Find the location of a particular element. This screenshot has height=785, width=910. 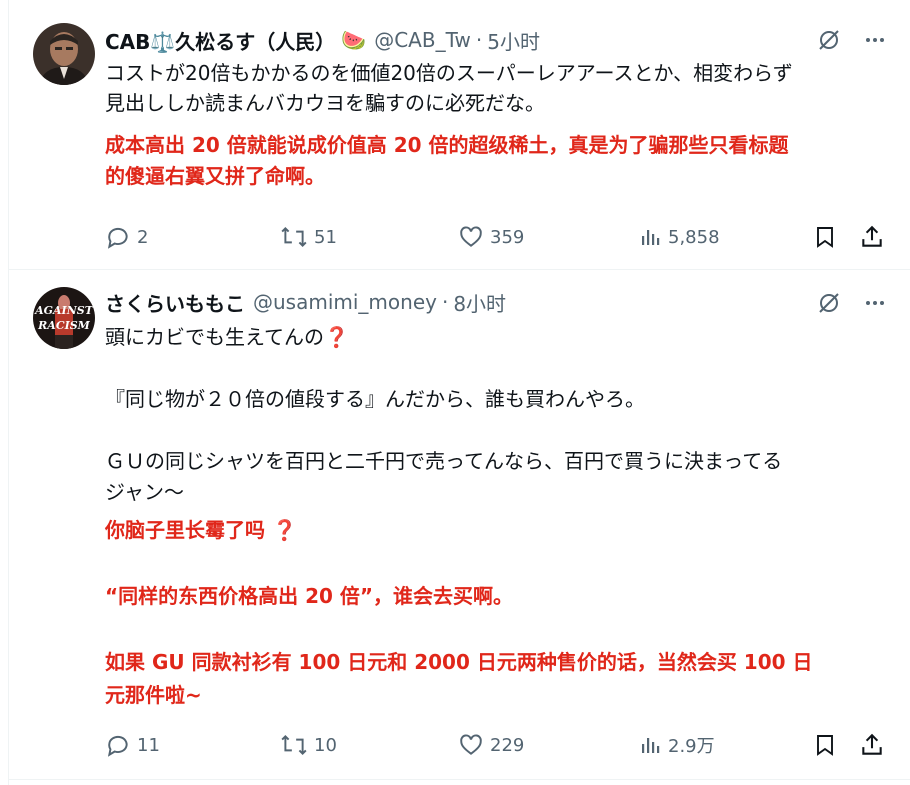

tweet-header: さくらいももこ @usamimi_money · 8小时 is located at coordinates (305, 302).